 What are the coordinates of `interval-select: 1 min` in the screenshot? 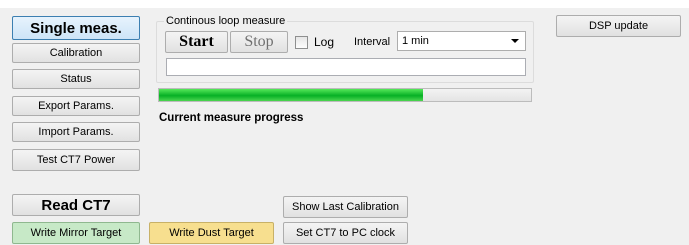 It's located at (461, 41).